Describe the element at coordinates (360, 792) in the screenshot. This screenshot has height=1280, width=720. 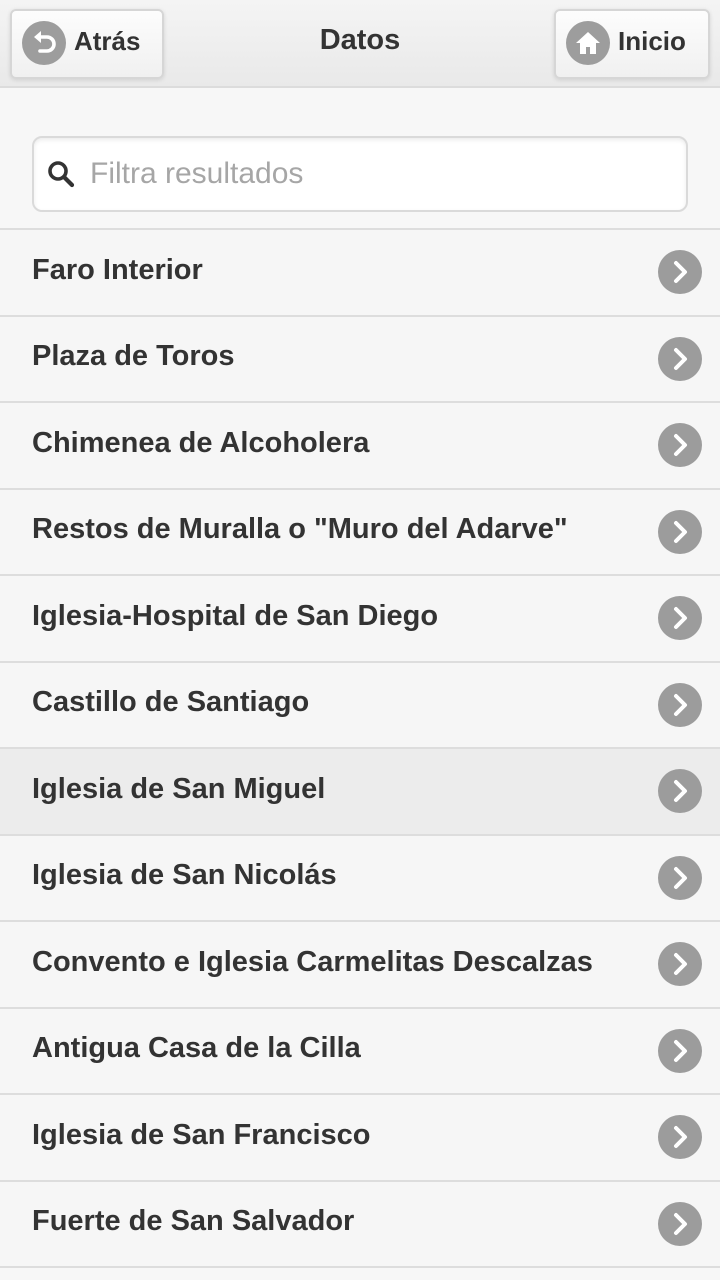
I see `list-item: Iglesia de San Miguel` at that location.